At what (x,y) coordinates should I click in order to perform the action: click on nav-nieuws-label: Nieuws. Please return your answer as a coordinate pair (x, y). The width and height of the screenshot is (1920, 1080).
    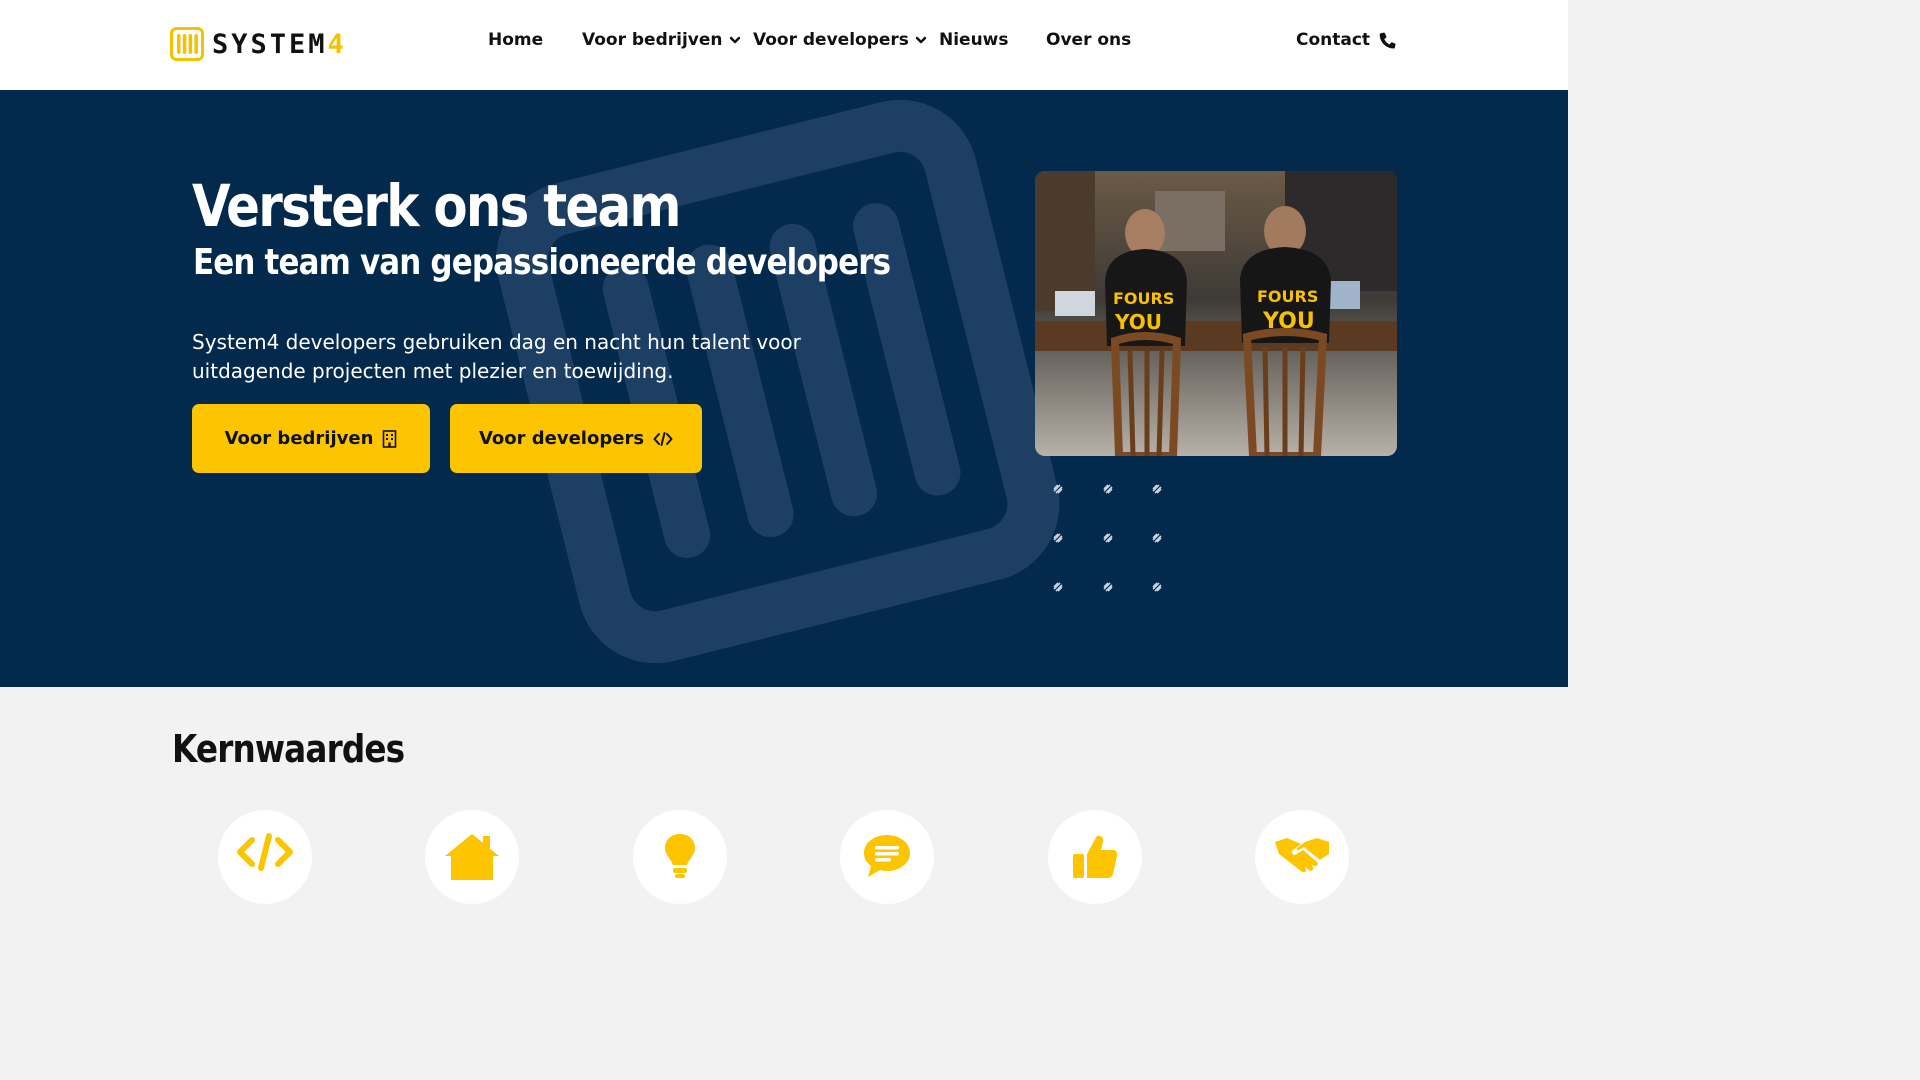
    Looking at the image, I should click on (974, 40).